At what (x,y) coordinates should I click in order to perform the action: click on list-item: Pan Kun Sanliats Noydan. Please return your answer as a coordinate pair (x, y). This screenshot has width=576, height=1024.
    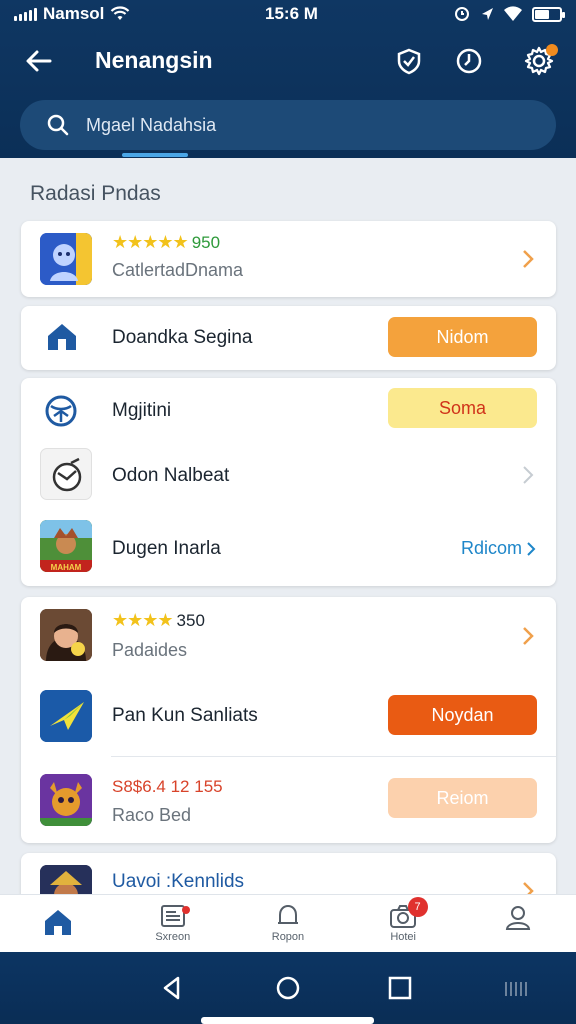
    Looking at the image, I should click on (288, 717).